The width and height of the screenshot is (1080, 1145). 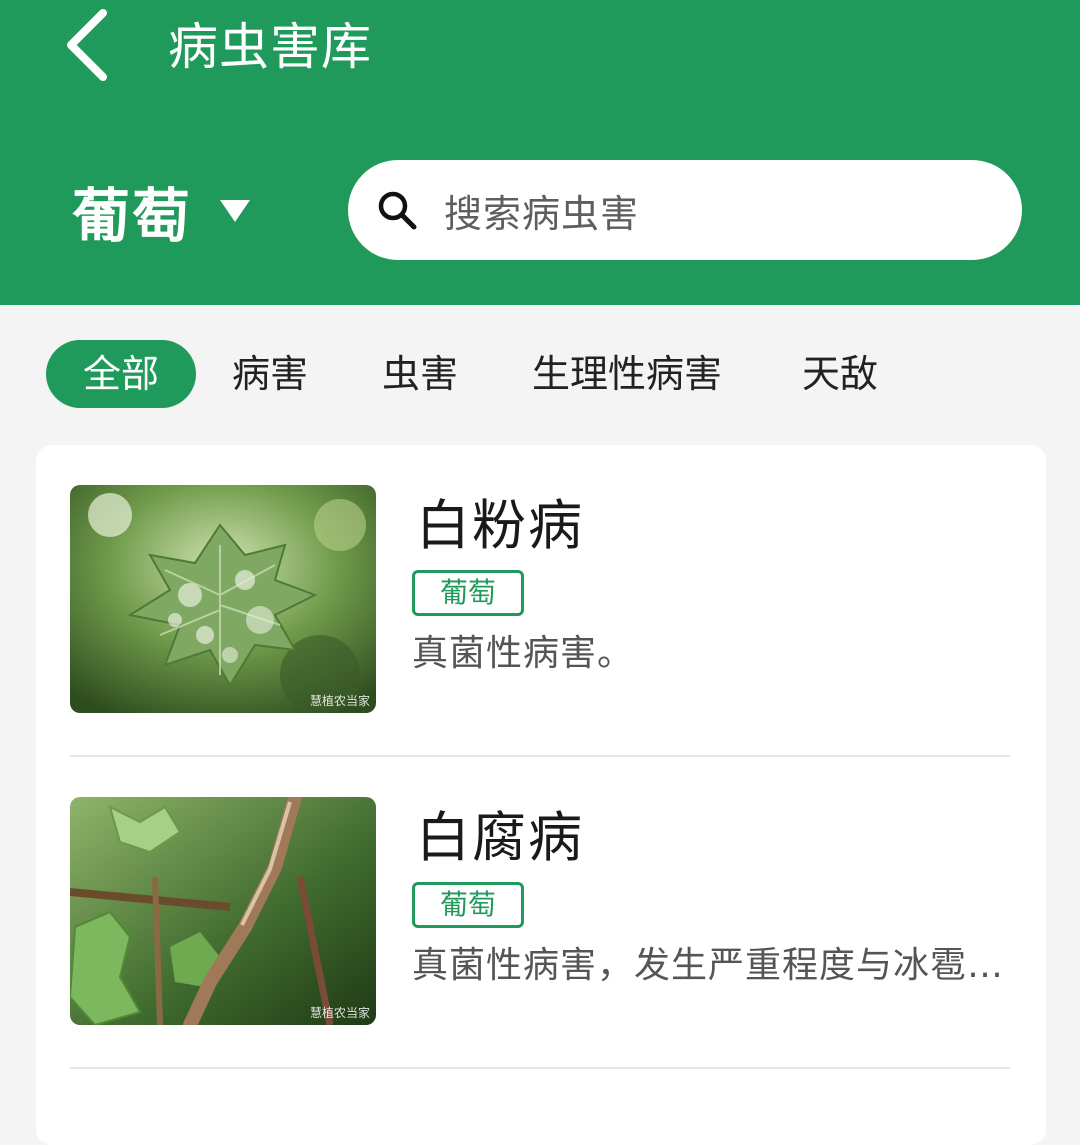 What do you see at coordinates (500, 837) in the screenshot?
I see `item-title: 白腐病` at bounding box center [500, 837].